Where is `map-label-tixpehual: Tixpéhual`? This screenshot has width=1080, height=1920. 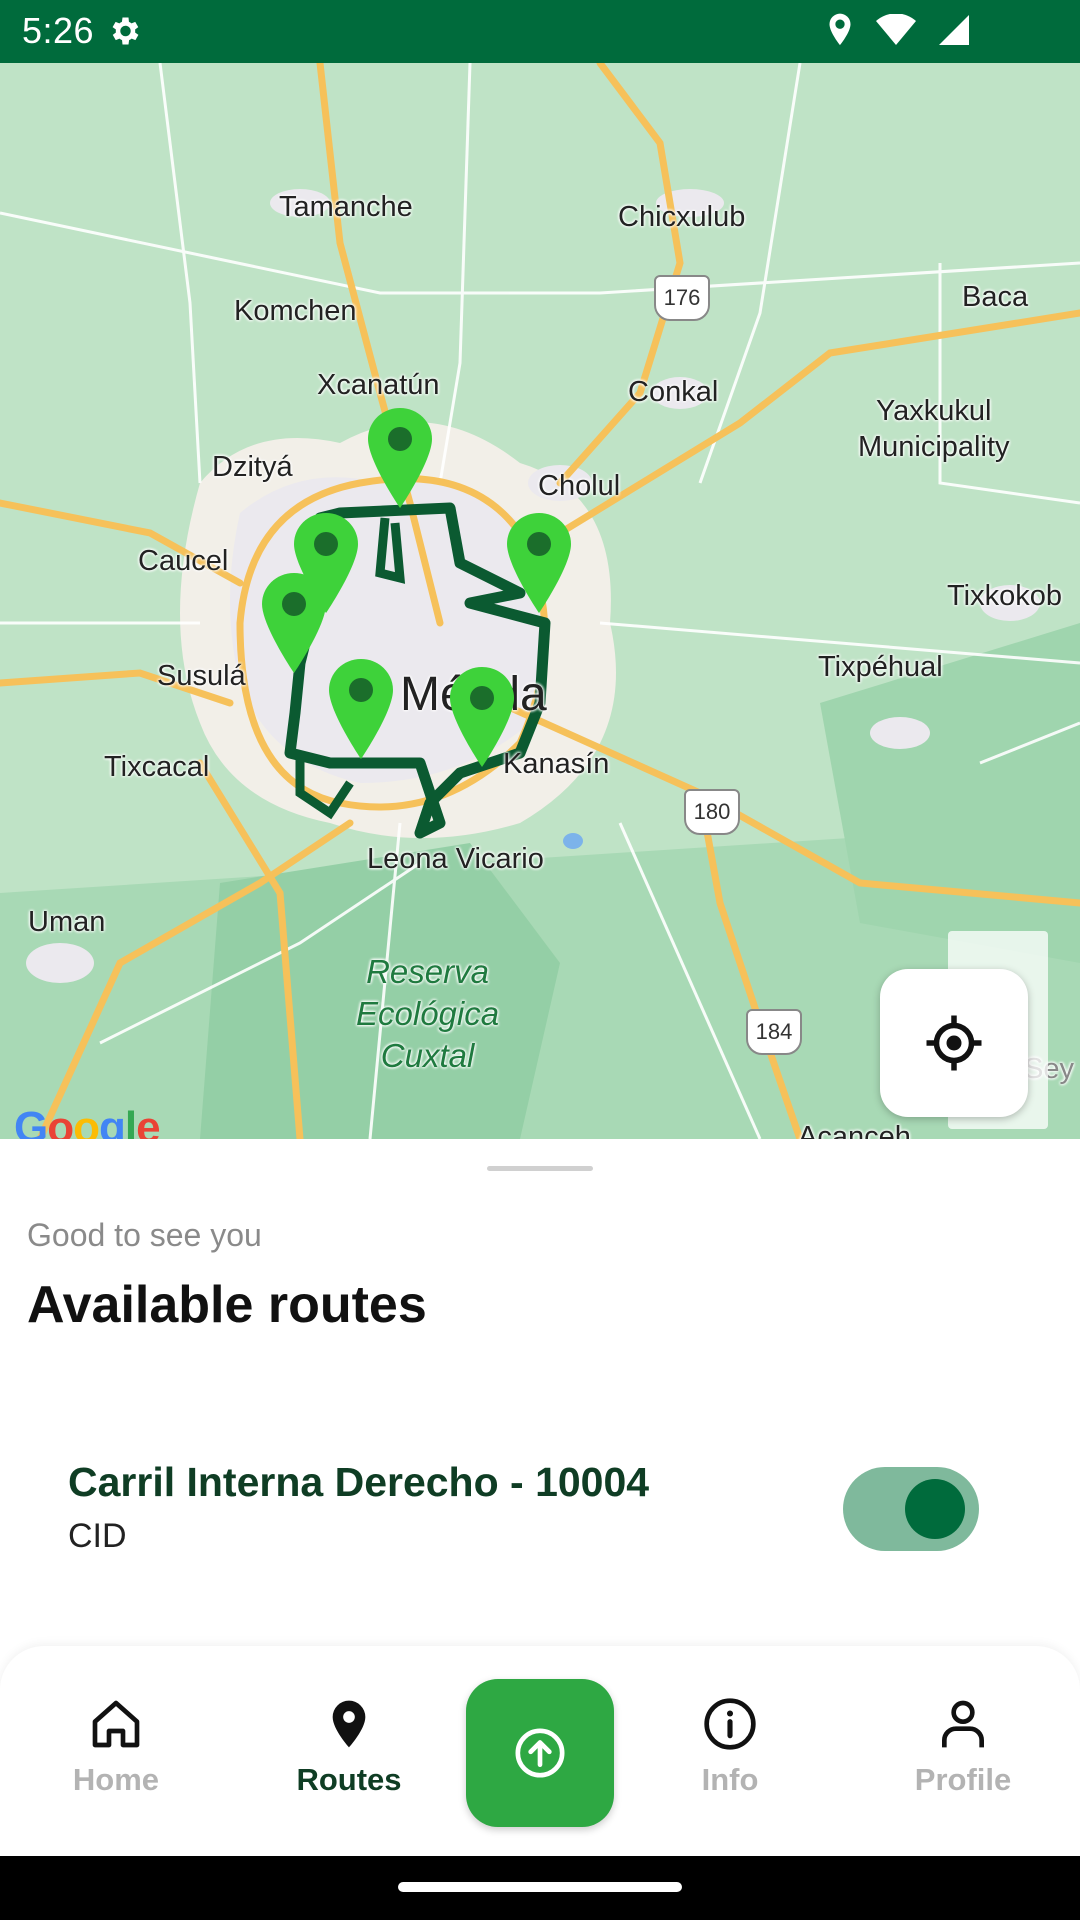 map-label-tixpehual: Tixpéhual is located at coordinates (880, 667).